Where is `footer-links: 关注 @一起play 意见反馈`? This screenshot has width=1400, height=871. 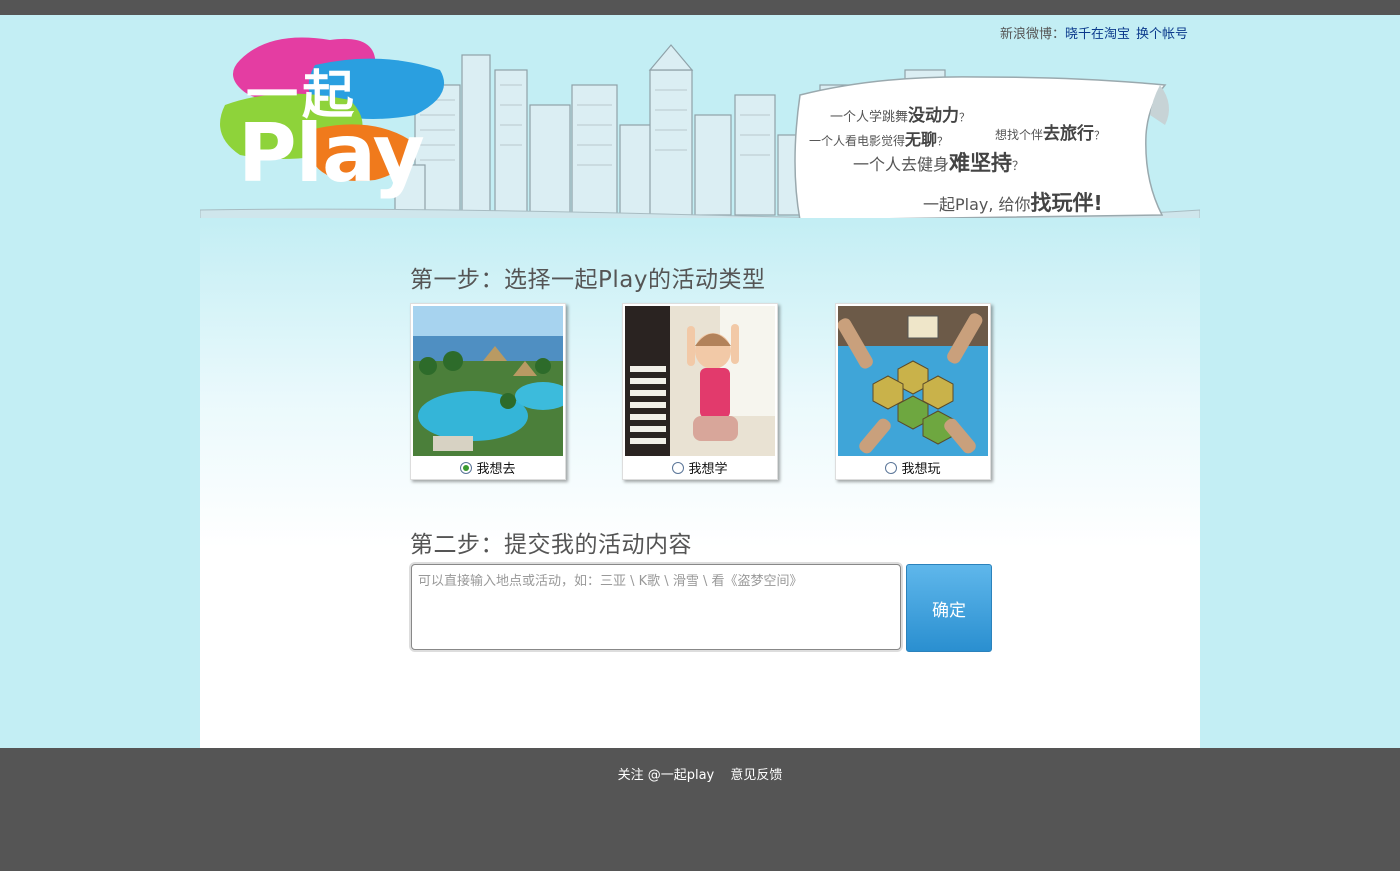 footer-links: 关注 @一起play 意见反馈 is located at coordinates (700, 773).